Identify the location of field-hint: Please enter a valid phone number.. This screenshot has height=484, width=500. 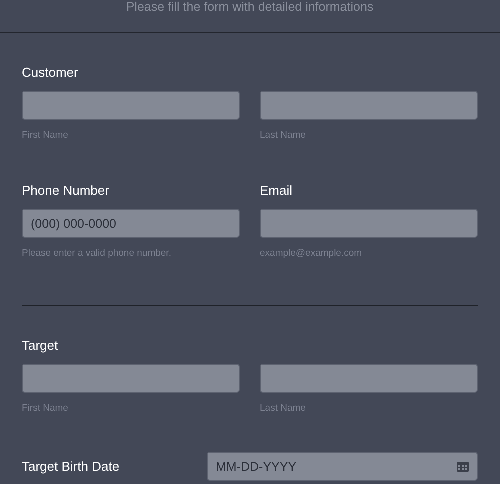
(97, 253).